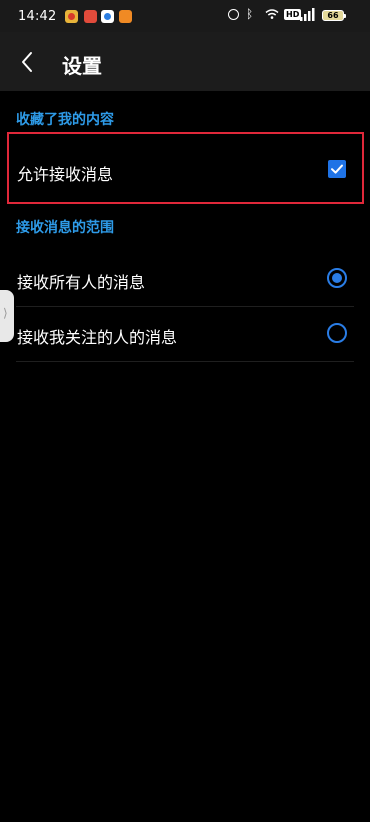  I want to click on battery-icon: 66, so click(334, 15).